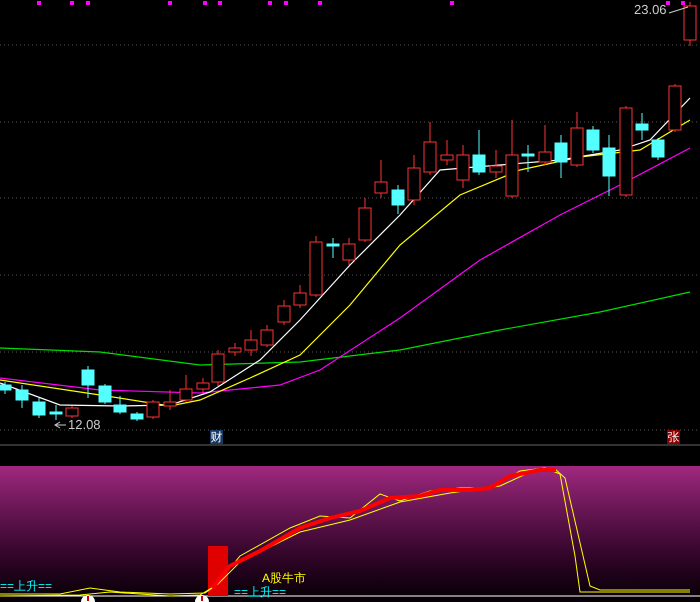 The image size is (700, 602). What do you see at coordinates (60, 425) in the screenshot?
I see `arrow-icon` at bounding box center [60, 425].